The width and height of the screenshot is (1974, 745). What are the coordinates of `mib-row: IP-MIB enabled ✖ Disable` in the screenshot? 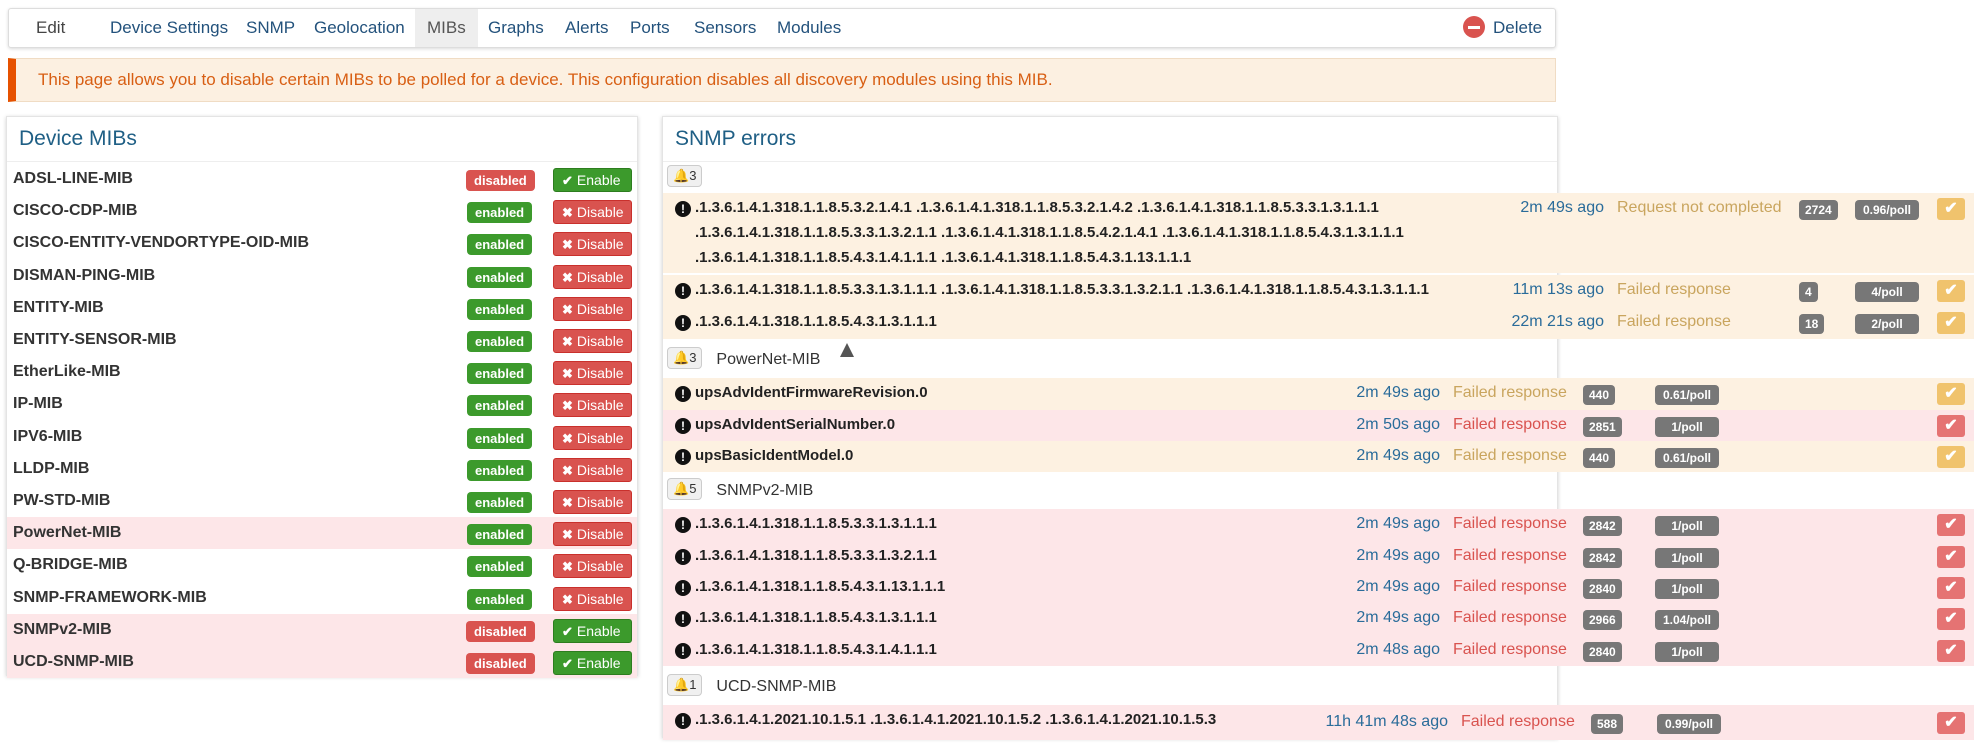 It's located at (322, 404).